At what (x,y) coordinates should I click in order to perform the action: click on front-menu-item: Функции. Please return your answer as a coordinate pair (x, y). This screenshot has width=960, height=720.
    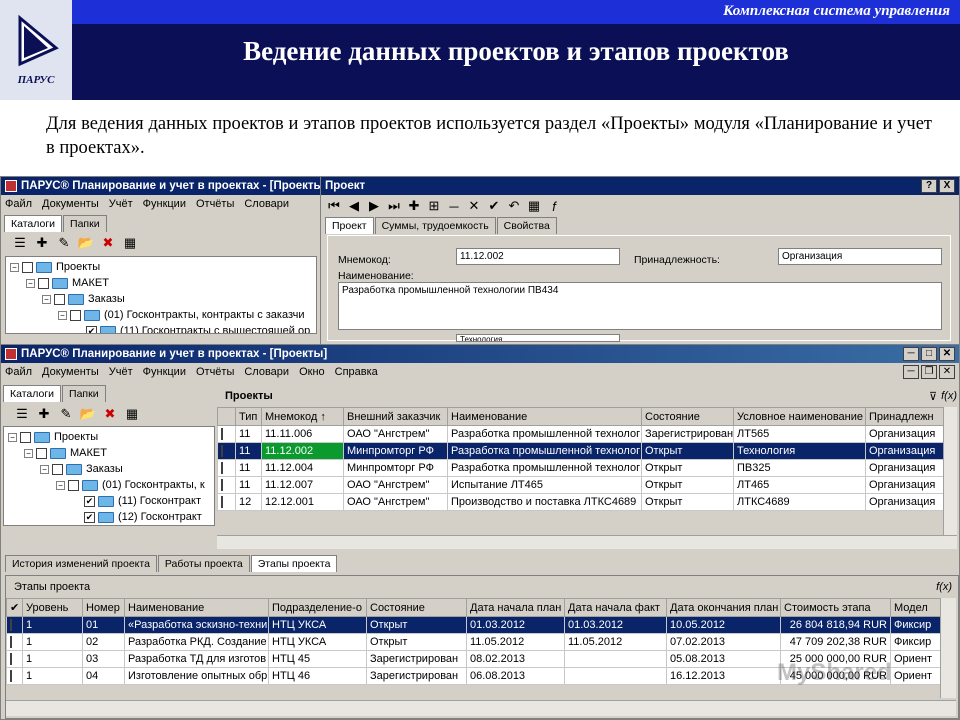
    Looking at the image, I should click on (164, 372).